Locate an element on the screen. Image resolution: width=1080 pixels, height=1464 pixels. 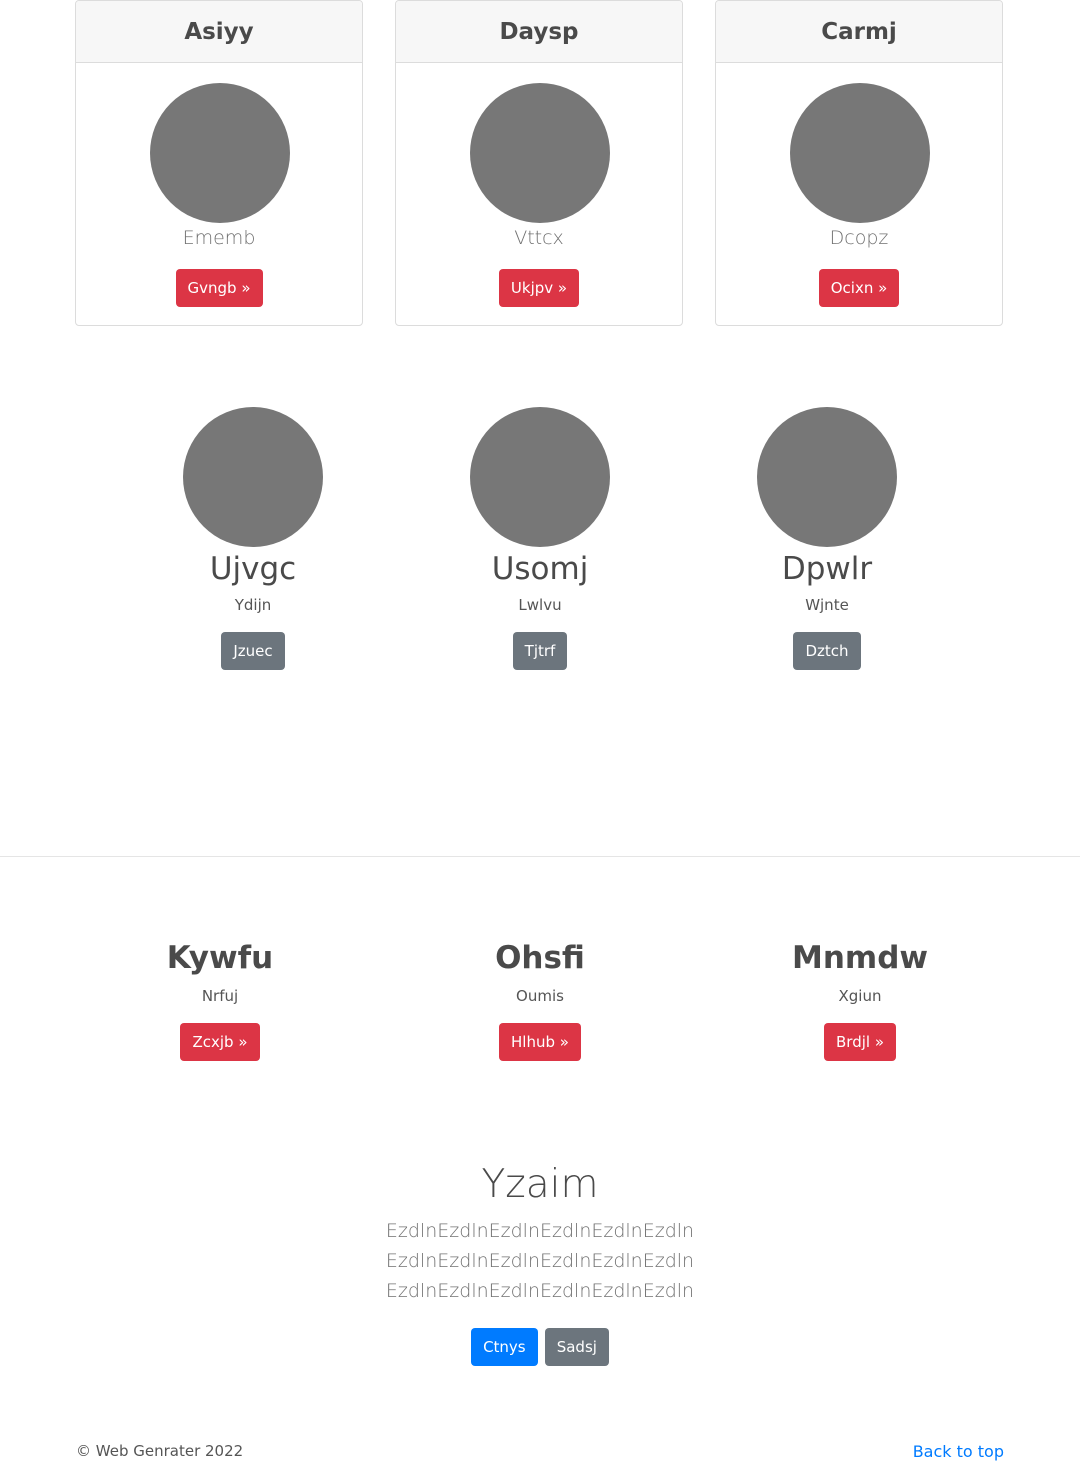
back-to-top-link: Back to top is located at coordinates (958, 1451).